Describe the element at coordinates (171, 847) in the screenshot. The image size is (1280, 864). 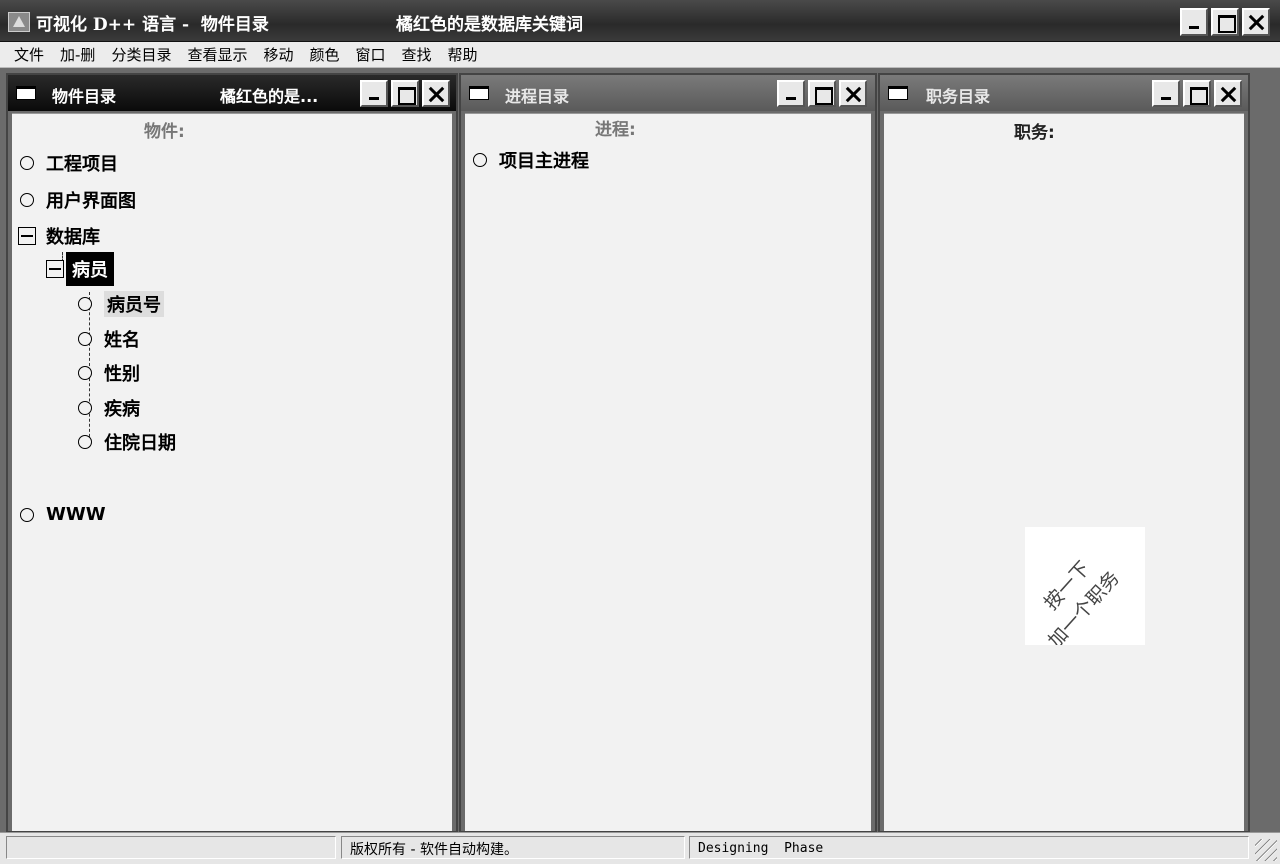
I see `status-pane-blank` at that location.